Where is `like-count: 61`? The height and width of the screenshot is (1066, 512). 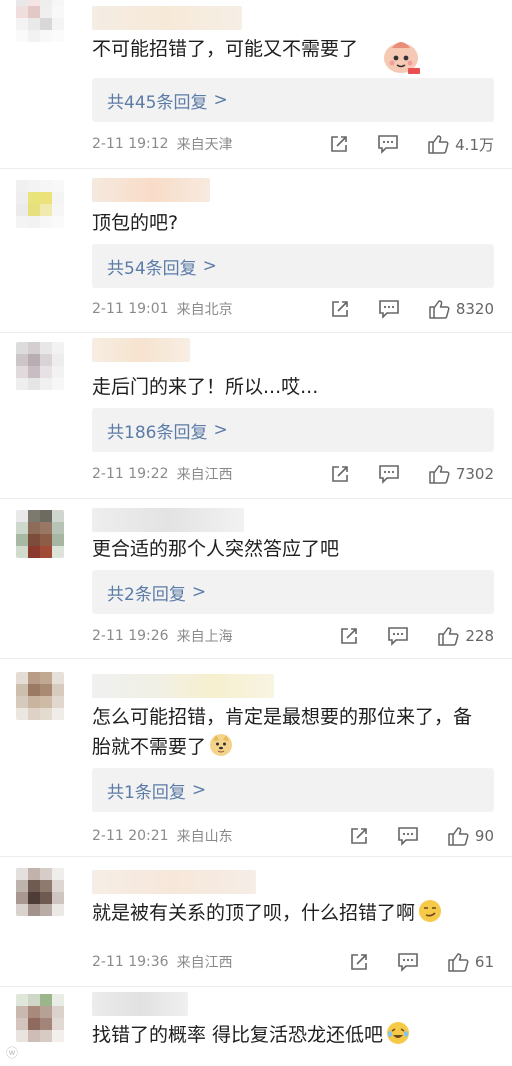 like-count: 61 is located at coordinates (484, 962).